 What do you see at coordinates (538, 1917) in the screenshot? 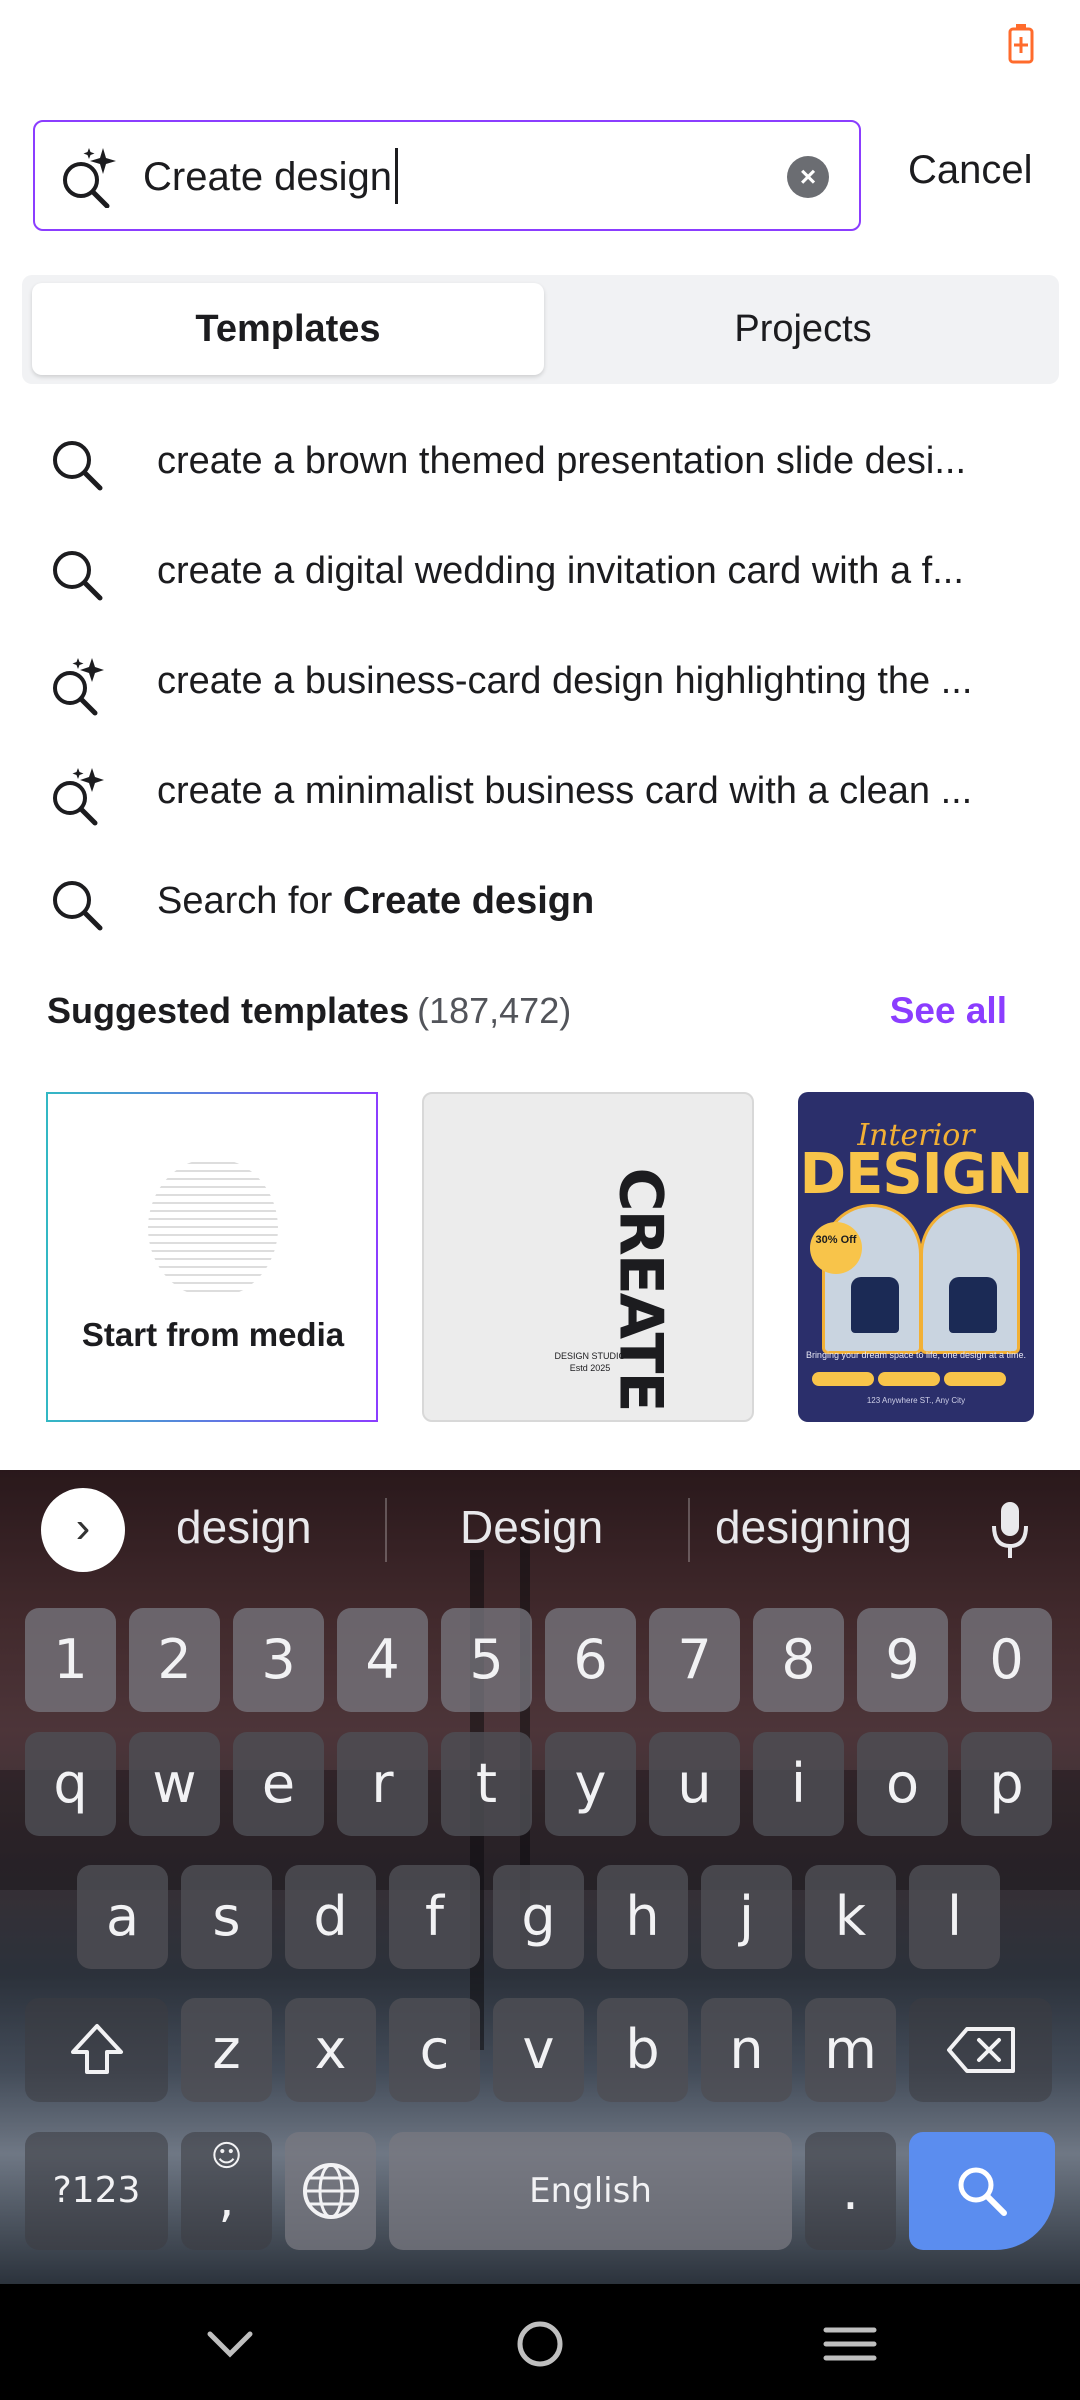
I see `key-g: g` at bounding box center [538, 1917].